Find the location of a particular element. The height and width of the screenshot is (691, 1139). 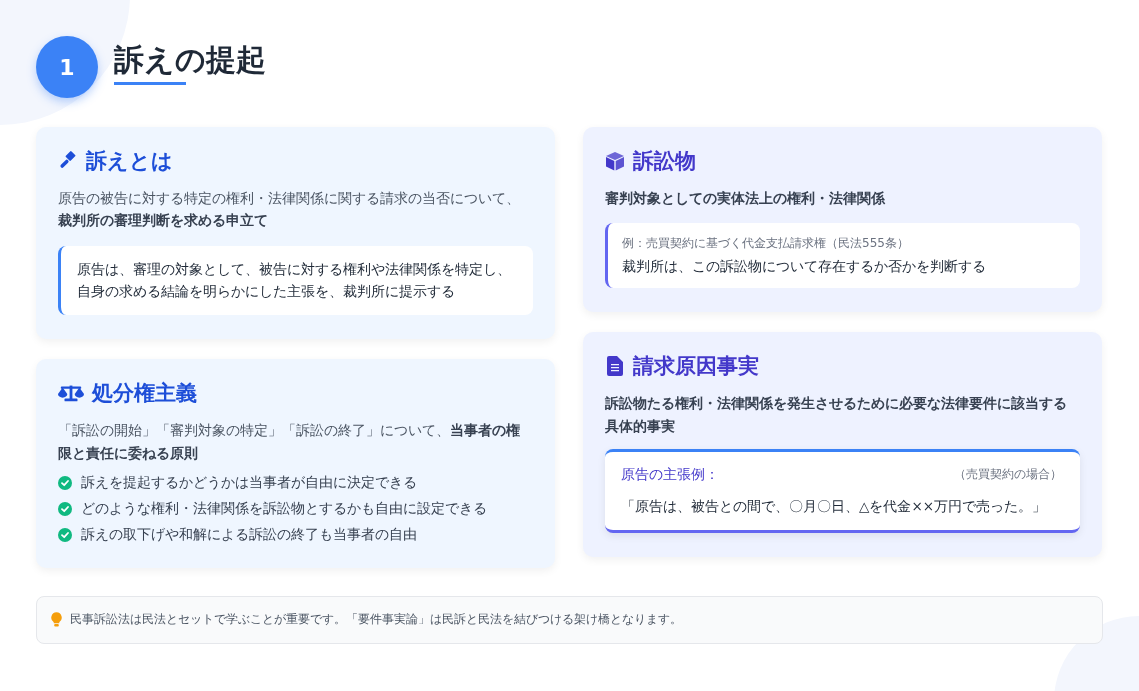

example-note: 例：売買契約に基づく代金支払請求権（民法555条） is located at coordinates (766, 244).